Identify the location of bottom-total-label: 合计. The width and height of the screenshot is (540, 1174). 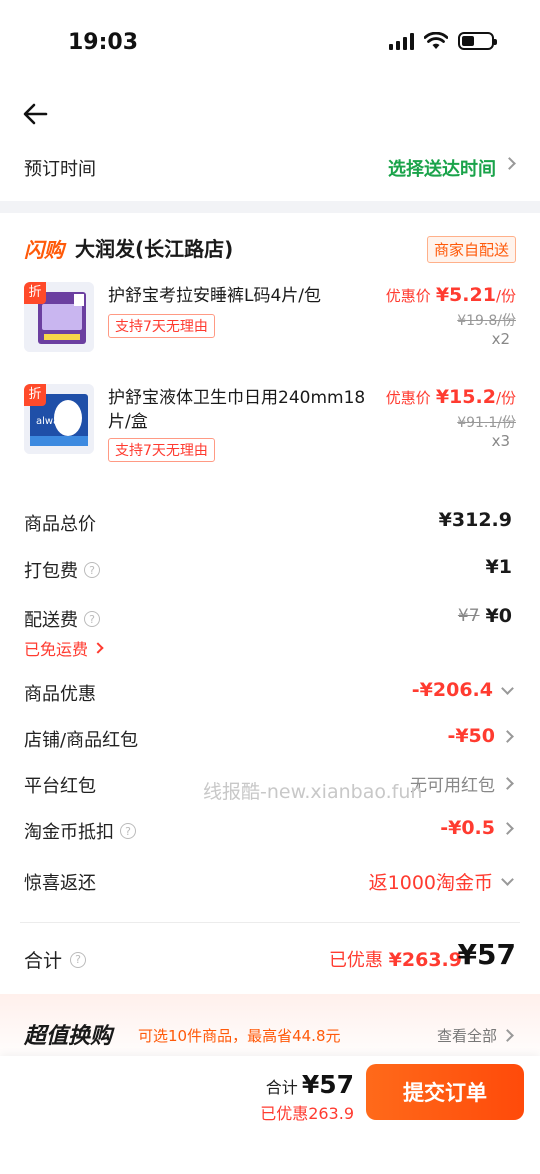
(281, 1087).